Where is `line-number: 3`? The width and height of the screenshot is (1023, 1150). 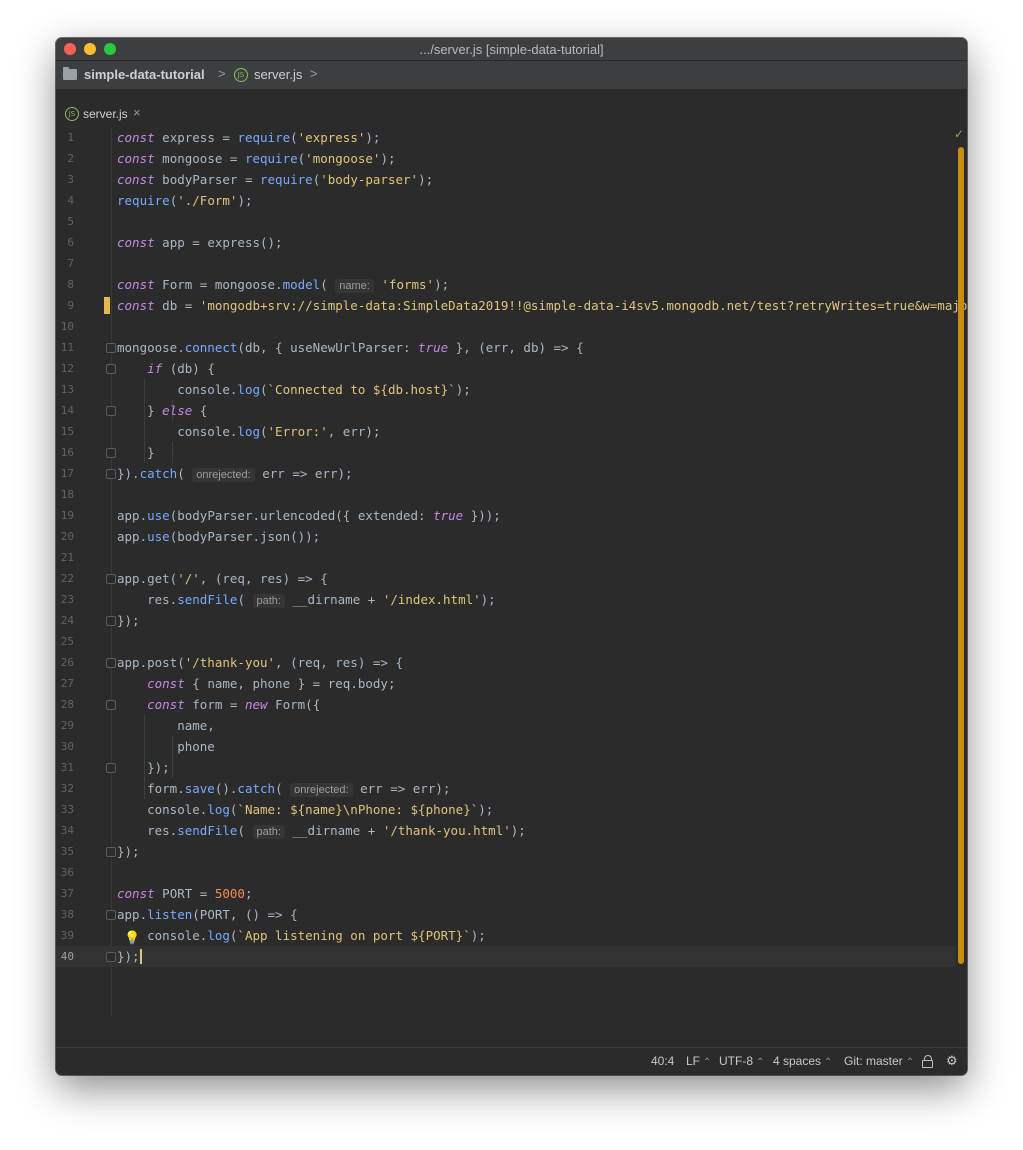
line-number: 3 is located at coordinates (70, 179).